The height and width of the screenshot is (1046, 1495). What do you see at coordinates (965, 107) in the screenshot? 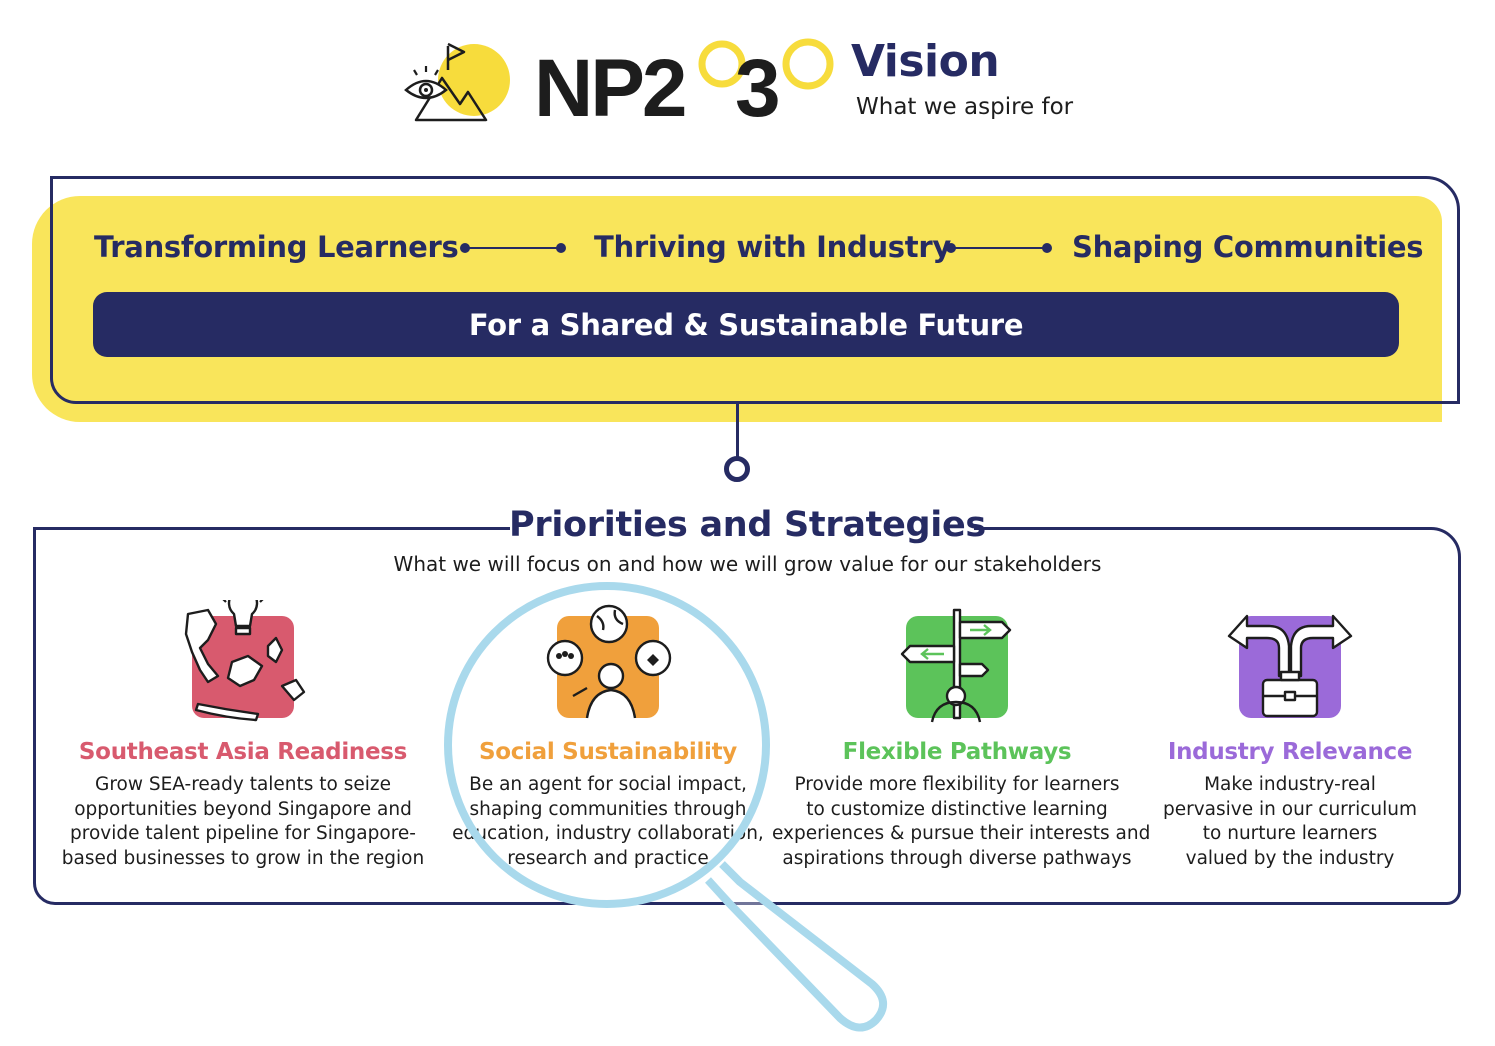
I see `vision-subtitle: What we aspire for` at bounding box center [965, 107].